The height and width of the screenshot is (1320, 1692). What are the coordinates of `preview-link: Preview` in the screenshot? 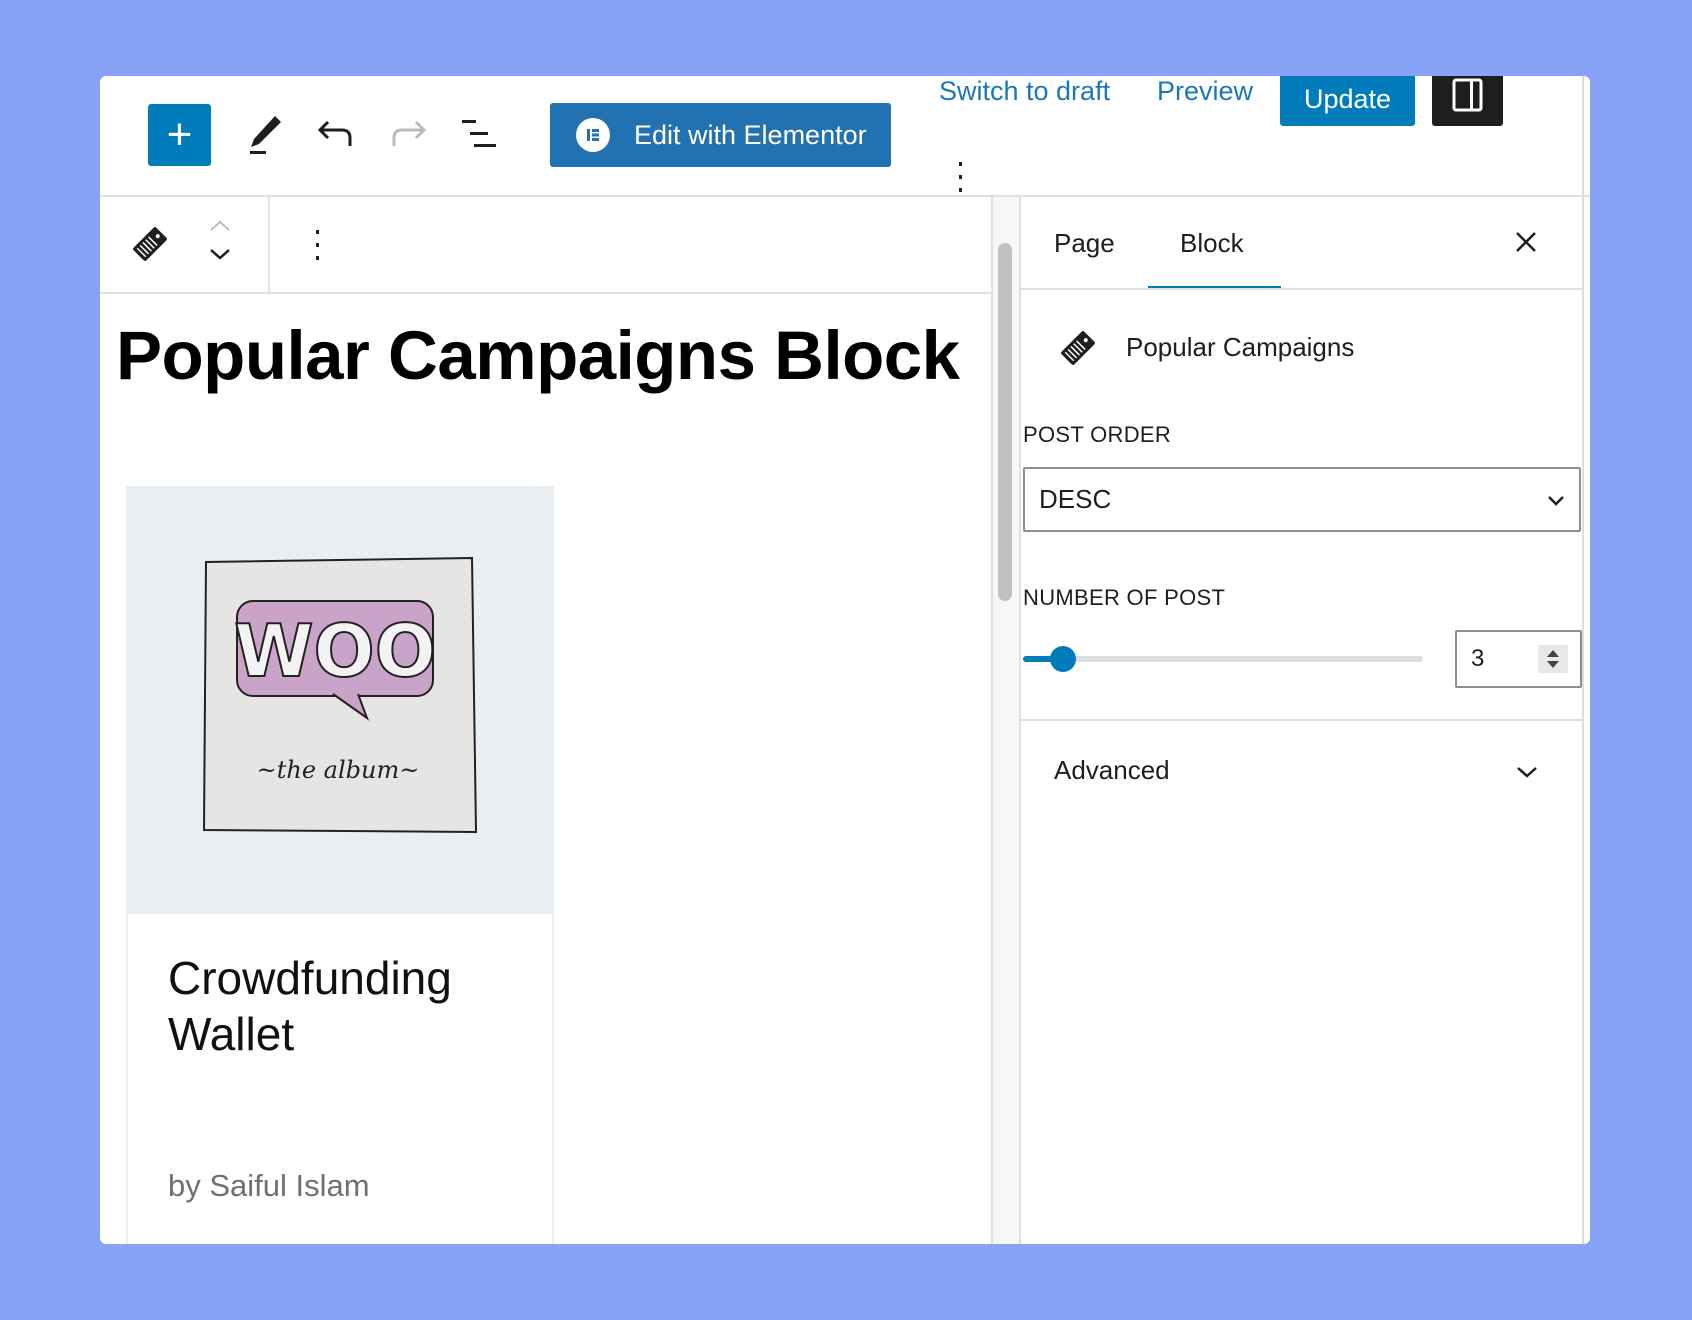 It's located at (1205, 91).